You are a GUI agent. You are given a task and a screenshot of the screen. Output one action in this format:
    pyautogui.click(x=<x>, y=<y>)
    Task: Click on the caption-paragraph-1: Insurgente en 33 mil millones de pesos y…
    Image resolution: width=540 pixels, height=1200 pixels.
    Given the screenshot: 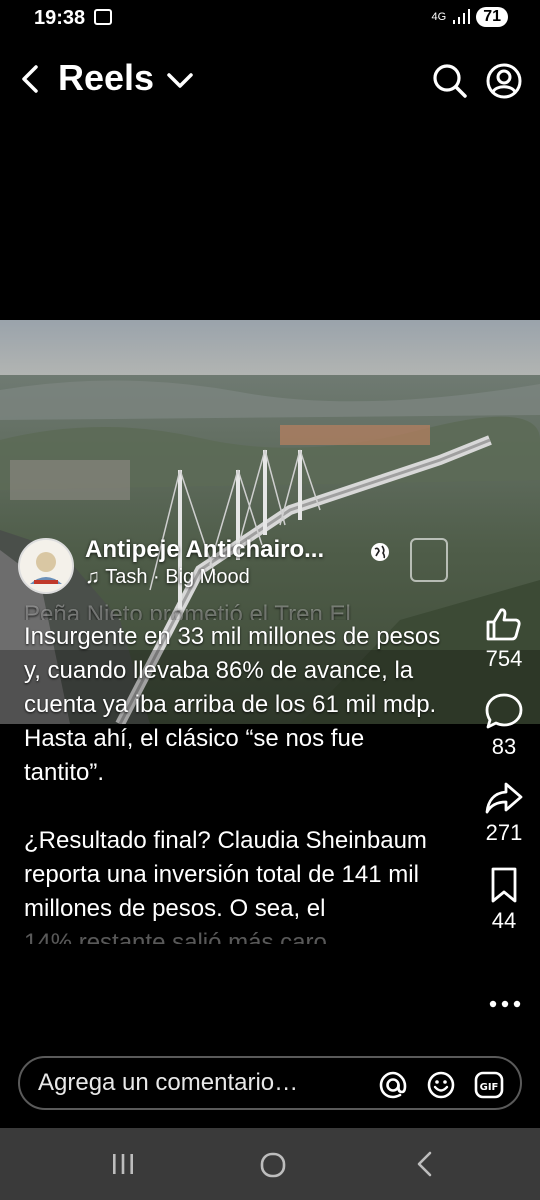 What is the action you would take?
    pyautogui.click(x=232, y=704)
    